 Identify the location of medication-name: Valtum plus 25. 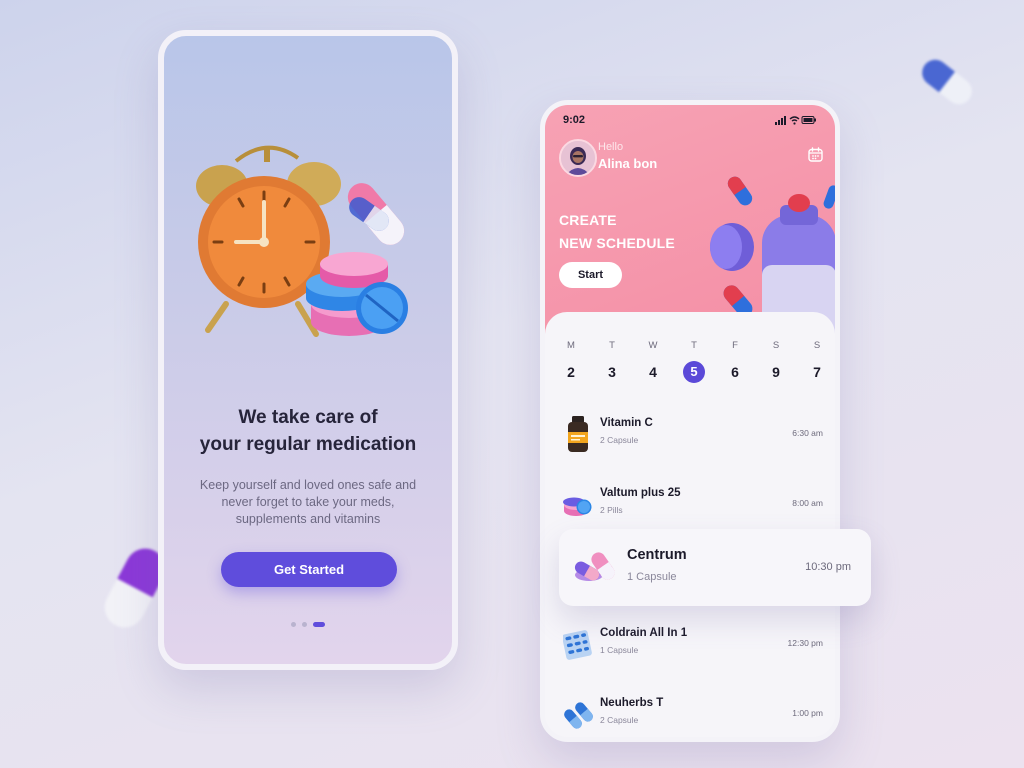
(640, 493).